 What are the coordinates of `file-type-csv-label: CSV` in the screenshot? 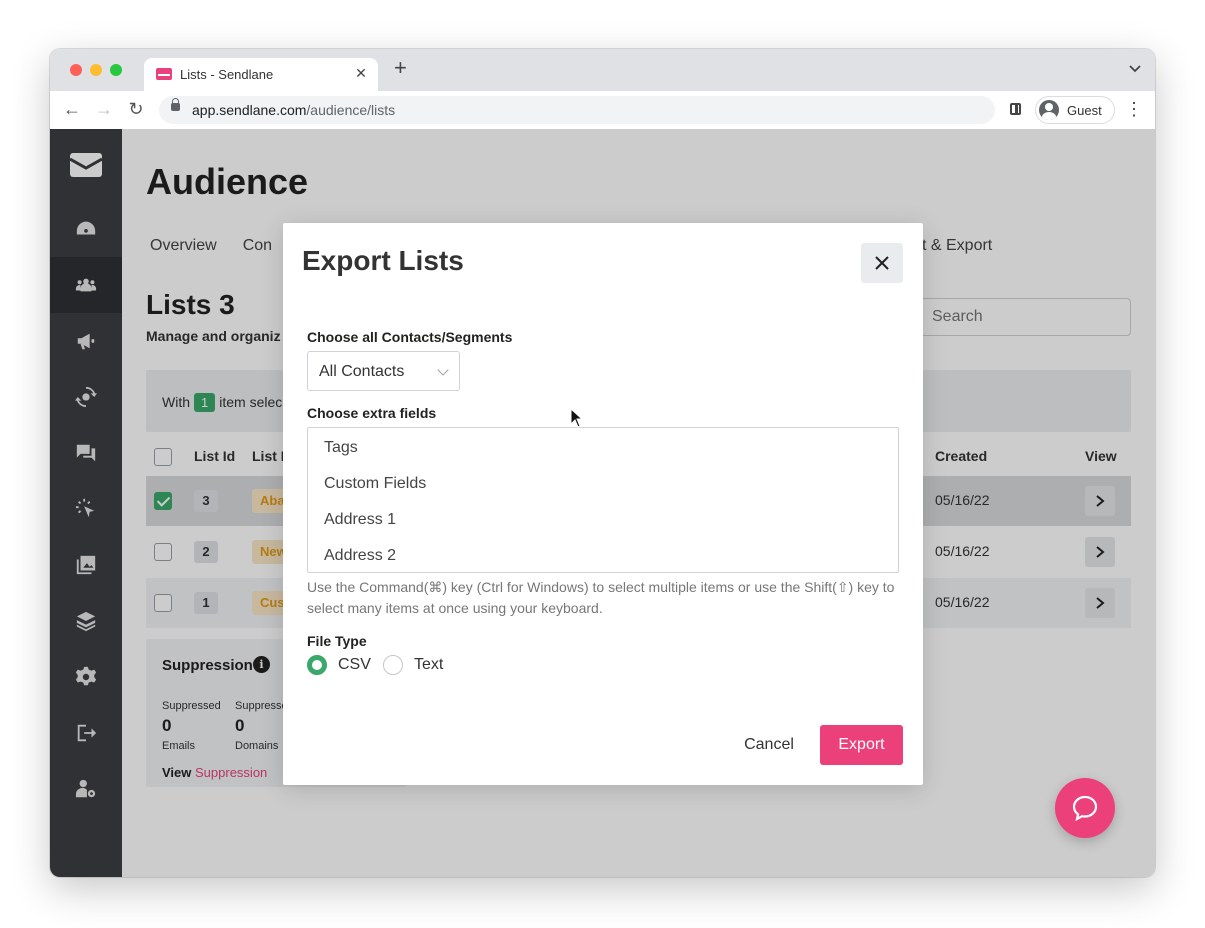 It's located at (354, 665).